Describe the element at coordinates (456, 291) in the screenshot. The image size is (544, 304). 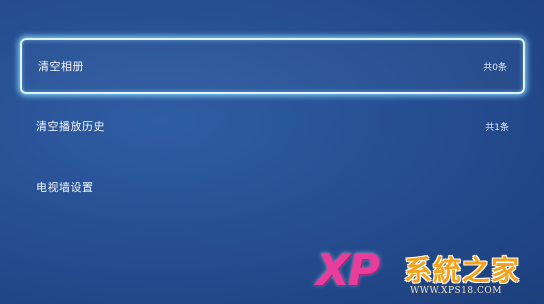
I see `watermark-url: WWW.XPS18.COM` at that location.